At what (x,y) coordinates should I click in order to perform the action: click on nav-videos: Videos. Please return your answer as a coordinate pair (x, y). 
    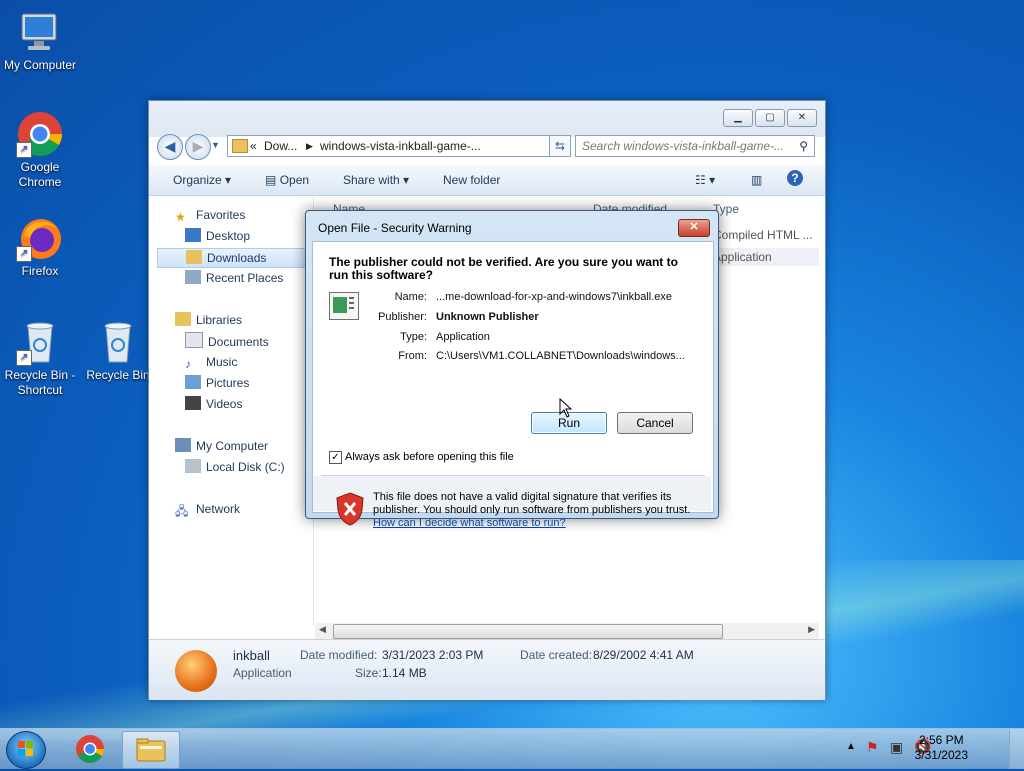
    Looking at the image, I should click on (213, 404).